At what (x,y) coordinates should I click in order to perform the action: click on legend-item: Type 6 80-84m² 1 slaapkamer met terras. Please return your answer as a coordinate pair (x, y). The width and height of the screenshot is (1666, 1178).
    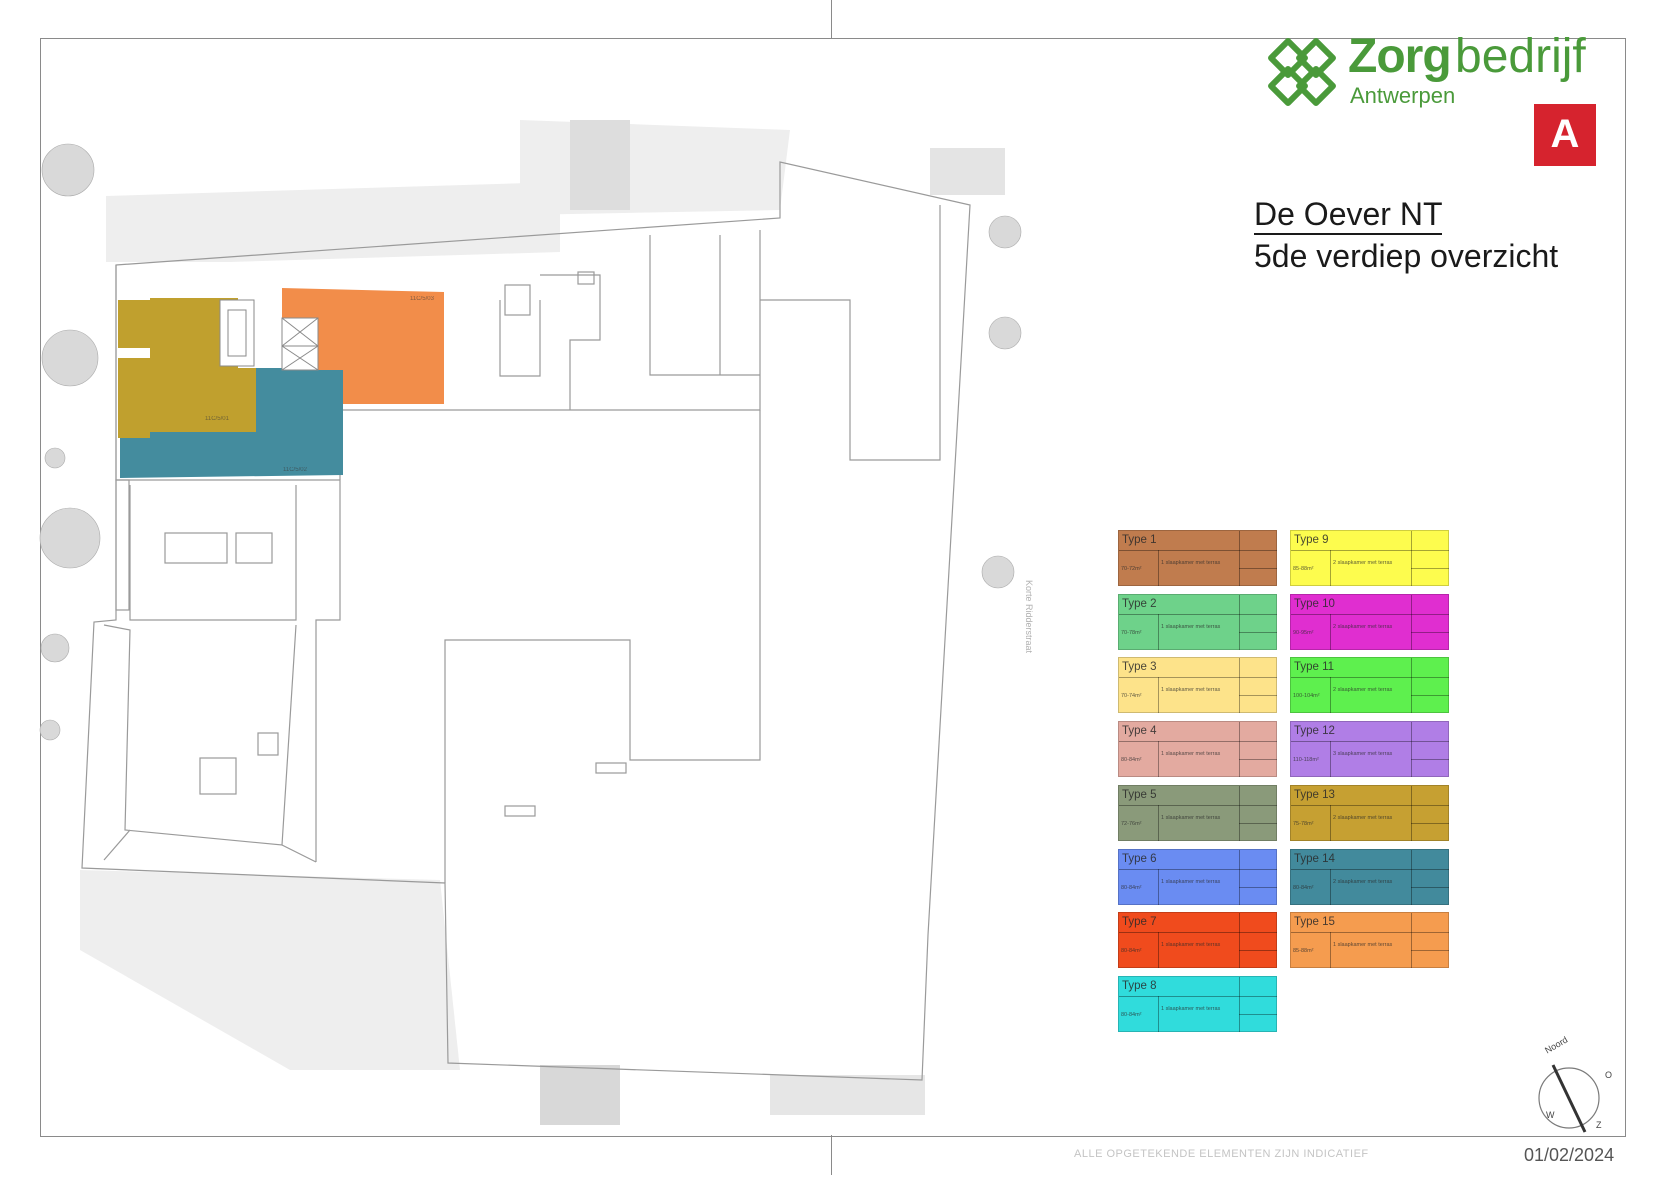
    Looking at the image, I should click on (1197, 876).